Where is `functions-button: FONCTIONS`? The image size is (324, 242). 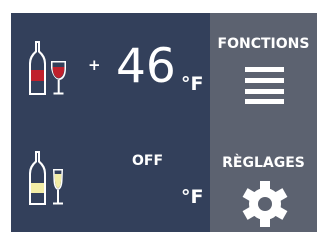
functions-button: FONCTIONS is located at coordinates (263, 67).